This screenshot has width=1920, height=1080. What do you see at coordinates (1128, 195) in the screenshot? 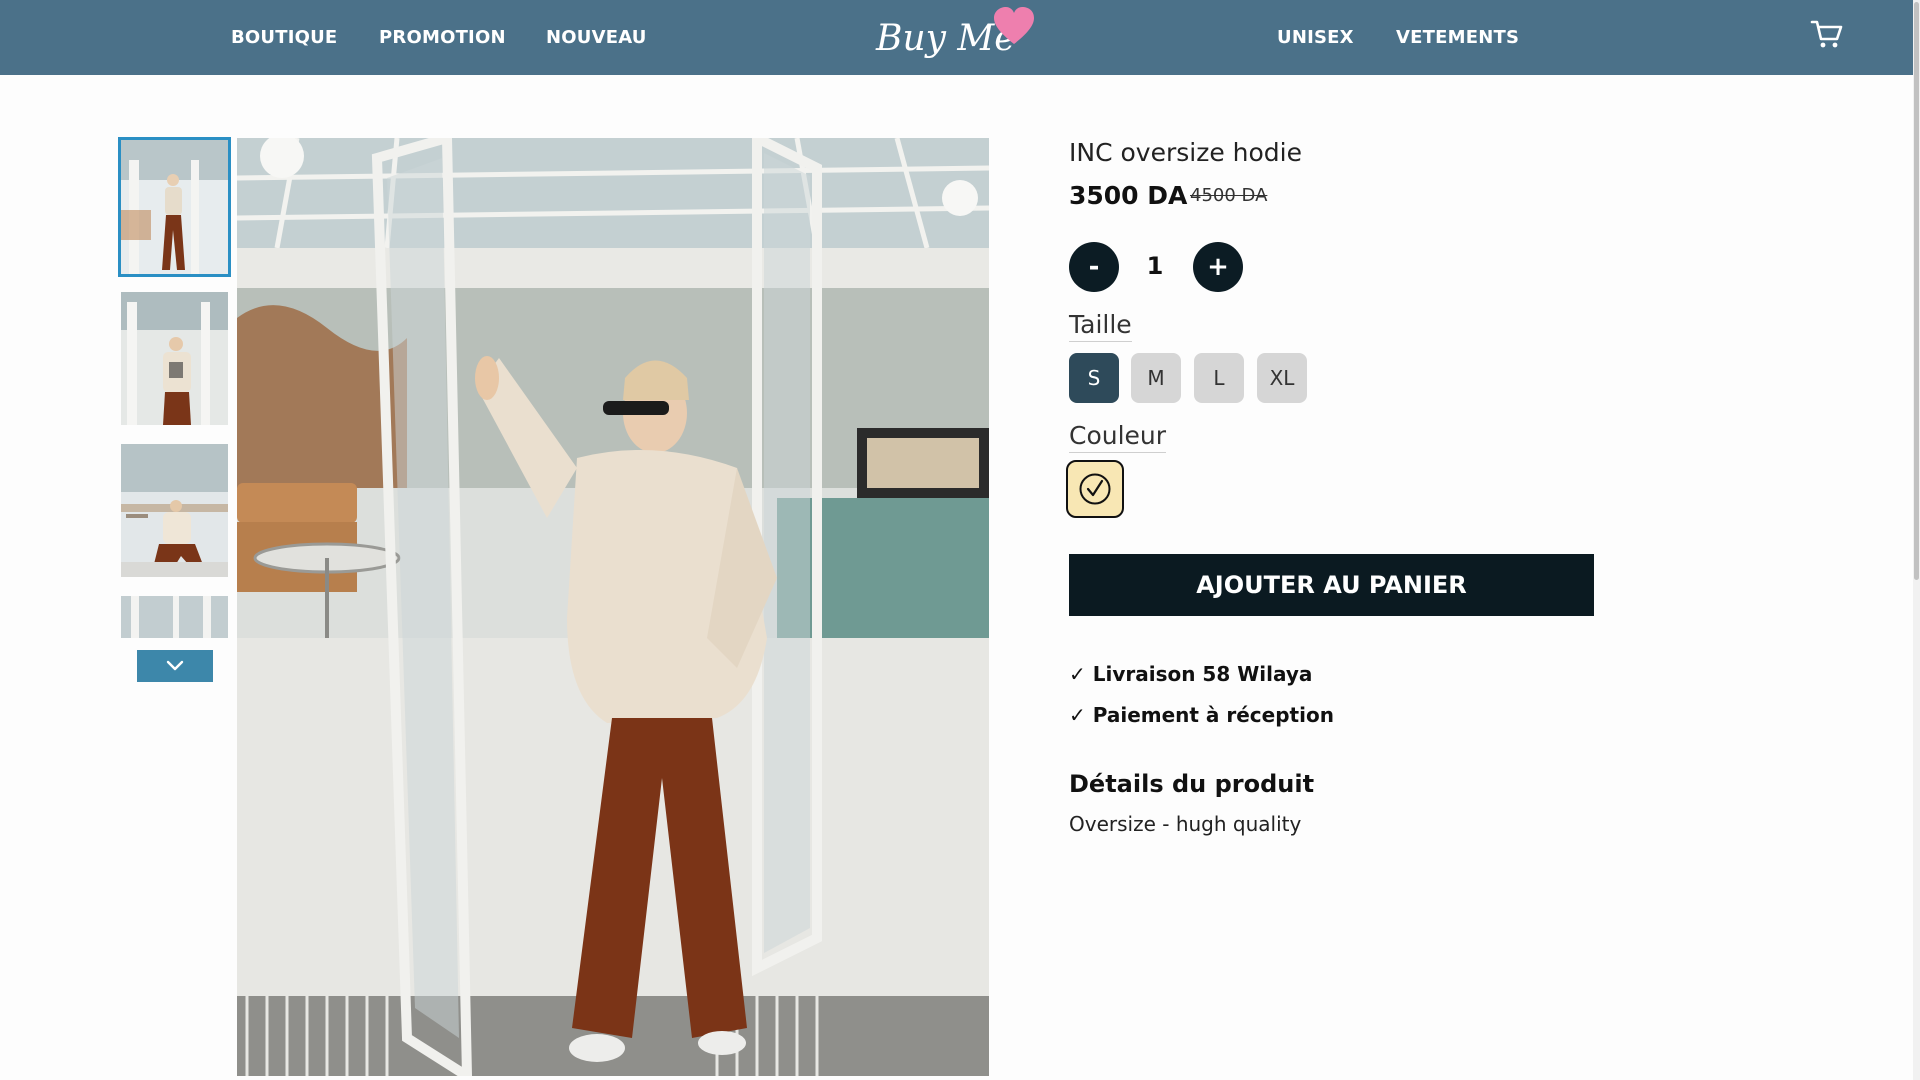
I see `product-price: 3500 DA` at bounding box center [1128, 195].